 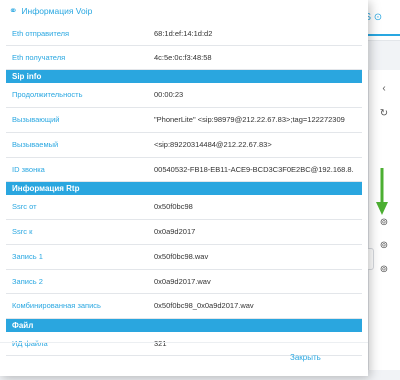 I want to click on table-row: Eth отправителя 68:1d:ef:14:1d:d2, so click(x=184, y=34).